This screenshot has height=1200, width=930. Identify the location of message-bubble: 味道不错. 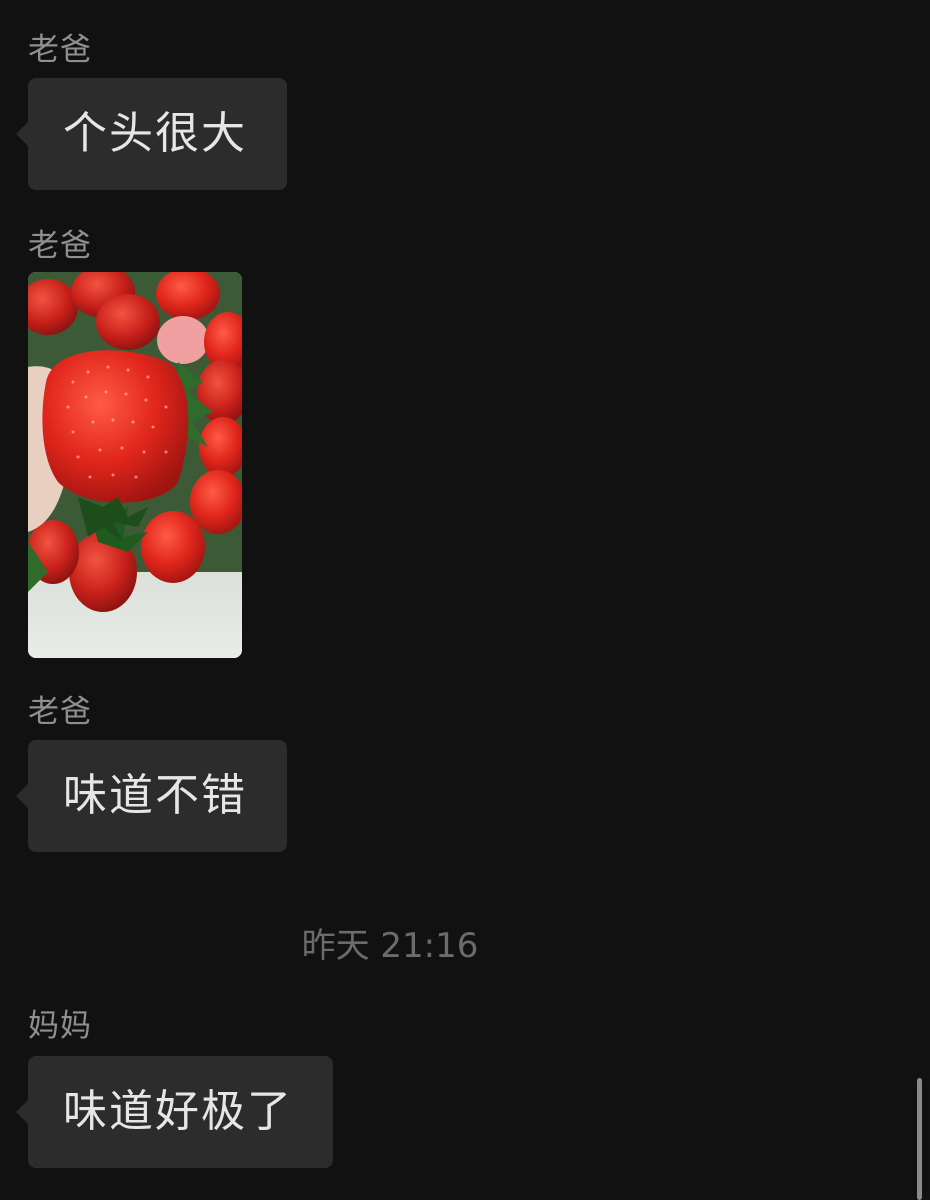
(151, 796).